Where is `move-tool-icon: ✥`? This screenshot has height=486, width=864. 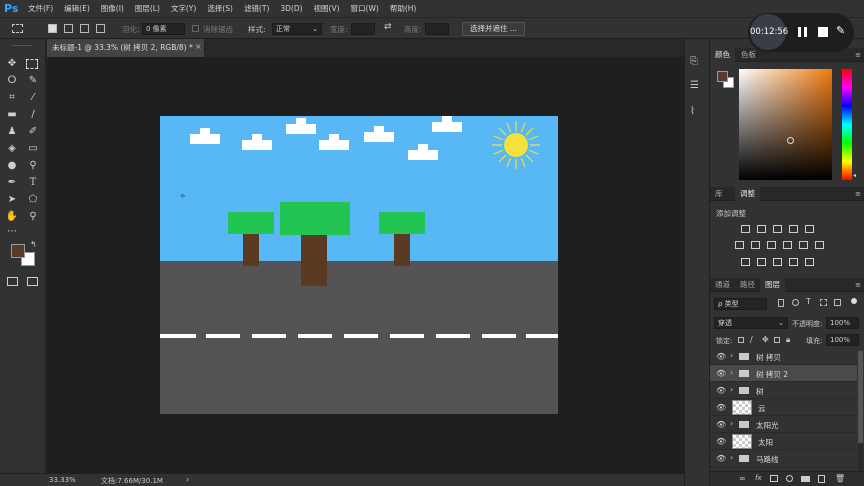 move-tool-icon: ✥ is located at coordinates (12, 64).